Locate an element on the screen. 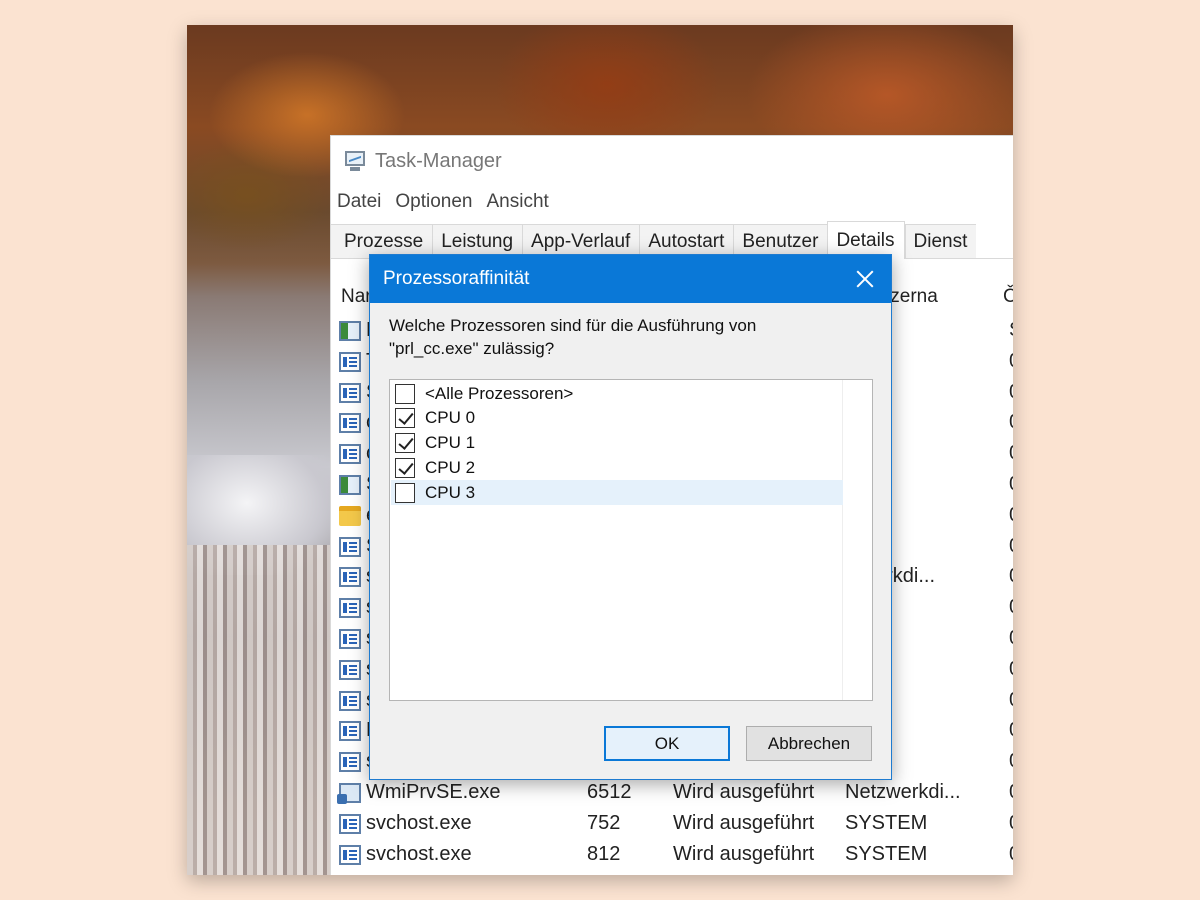 Image resolution: width=1200 pixels, height=900 pixels. processor-item: CPU 1 is located at coordinates (617, 443).